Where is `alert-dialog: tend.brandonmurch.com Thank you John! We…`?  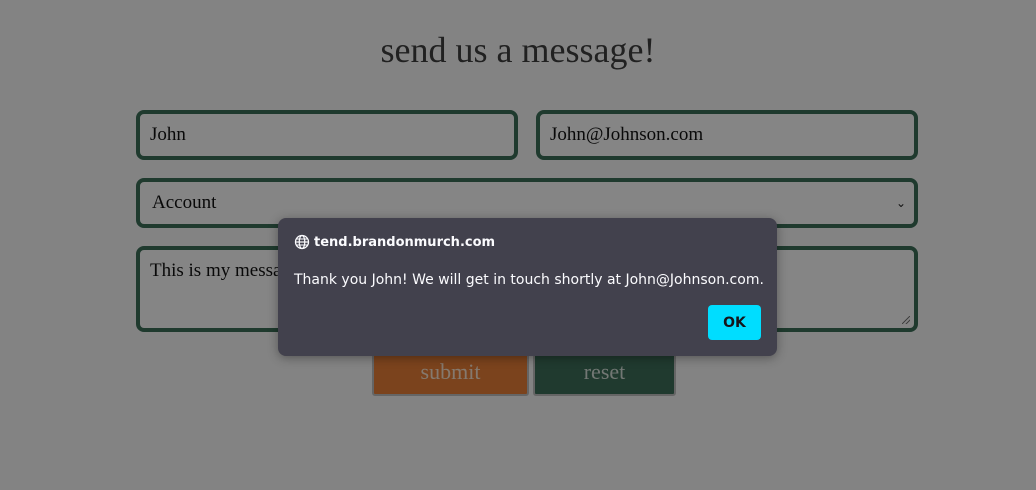 alert-dialog: tend.brandonmurch.com Thank you John! We… is located at coordinates (527, 287).